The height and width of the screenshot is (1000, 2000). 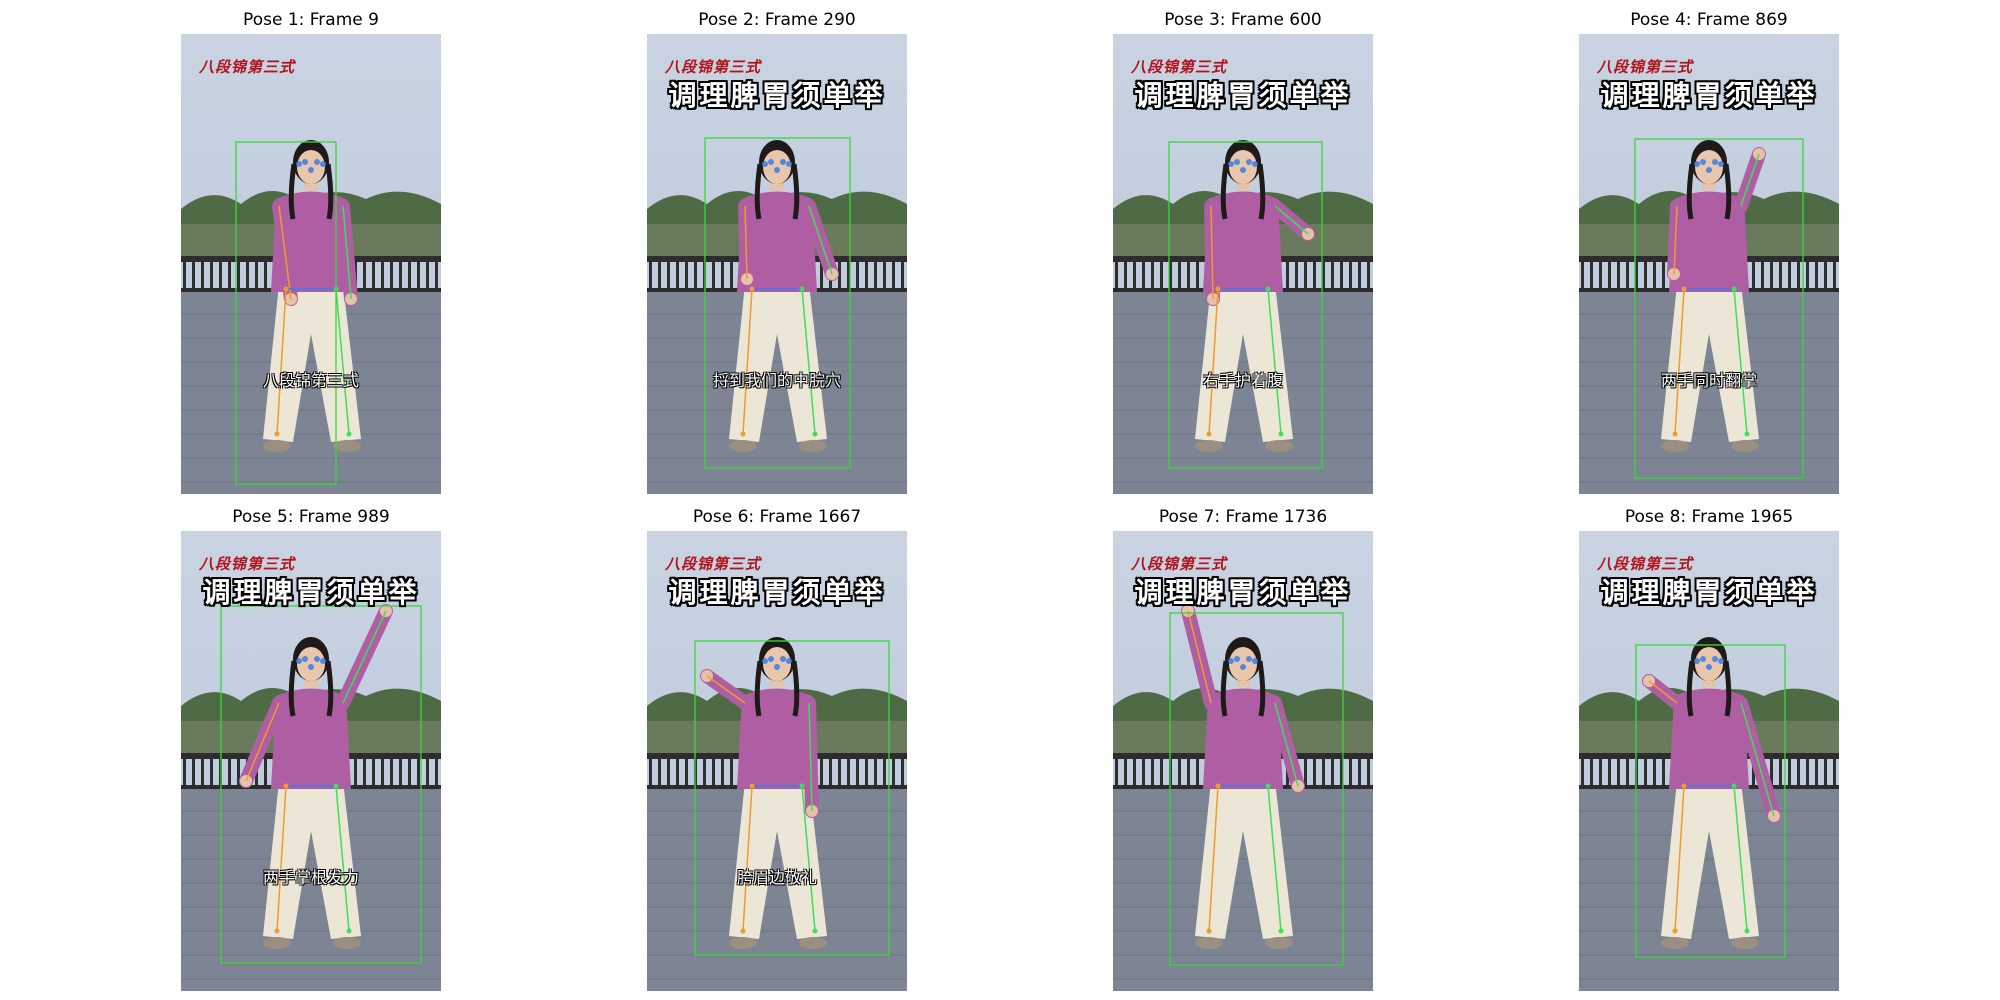 What do you see at coordinates (310, 877) in the screenshot?
I see `subtitle: 两手掌根发力` at bounding box center [310, 877].